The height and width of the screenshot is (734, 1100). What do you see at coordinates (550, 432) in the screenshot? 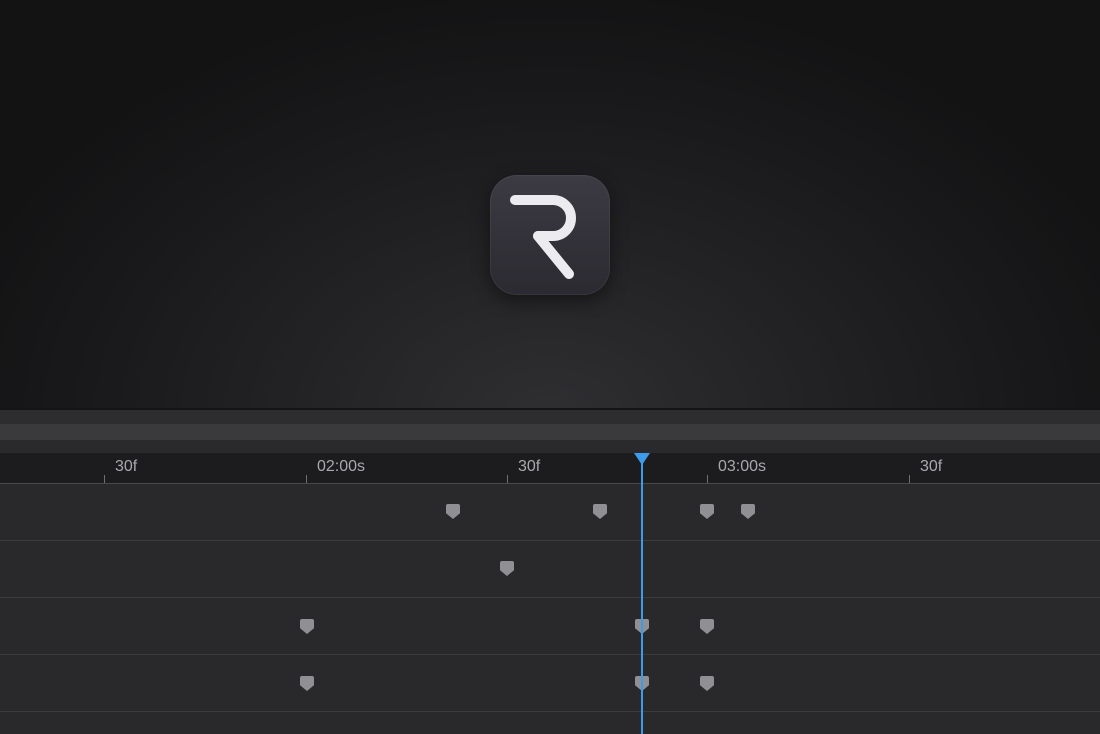
I see `timeline-scrollbar` at bounding box center [550, 432].